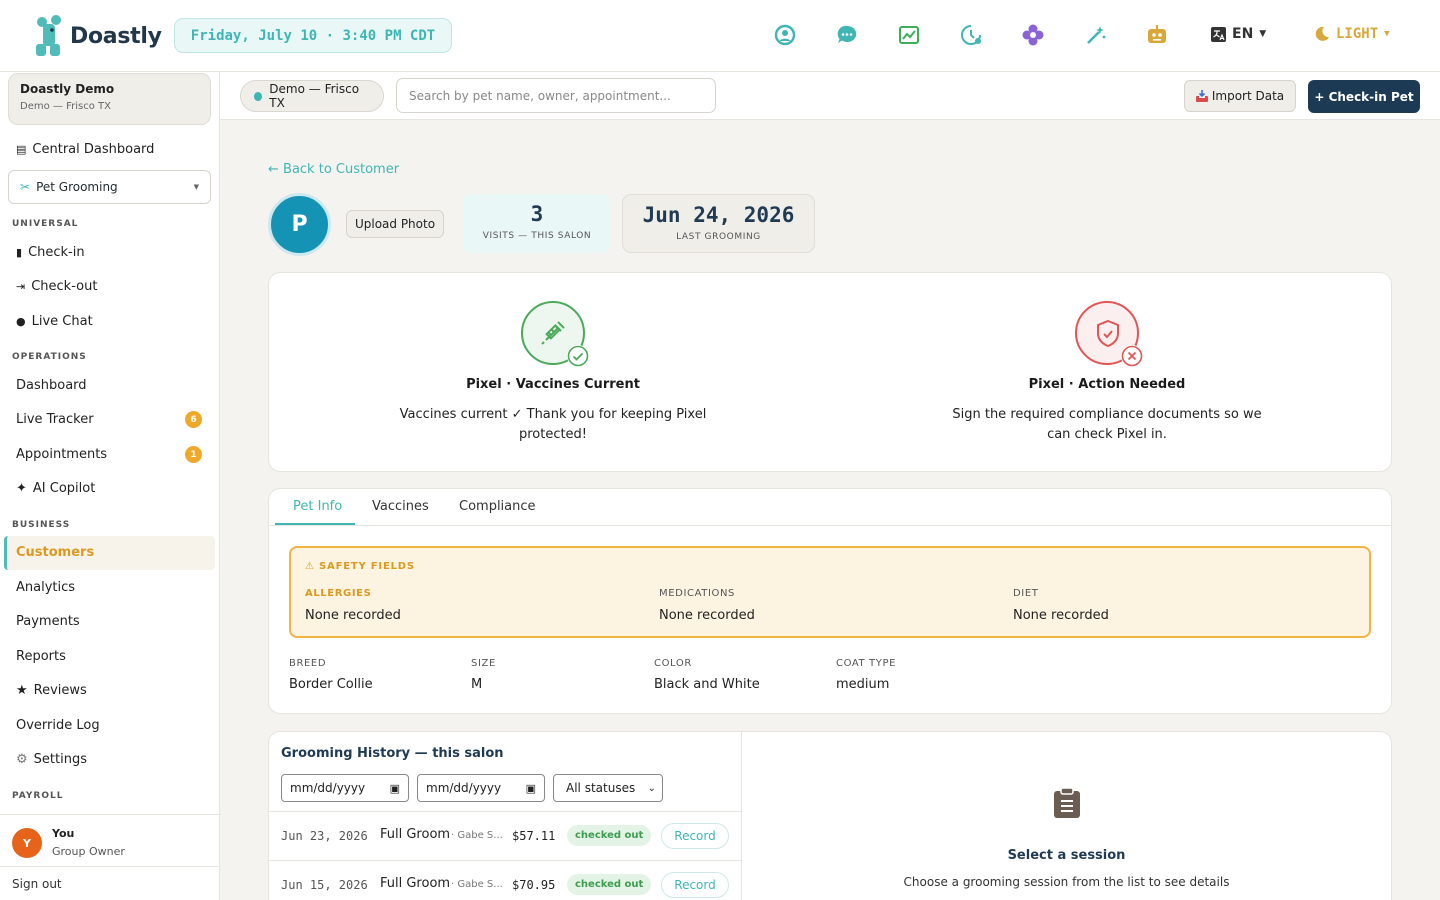 The width and height of the screenshot is (1440, 900). Describe the element at coordinates (49, 357) in the screenshot. I see `section-operations: OPERATIONS` at that location.